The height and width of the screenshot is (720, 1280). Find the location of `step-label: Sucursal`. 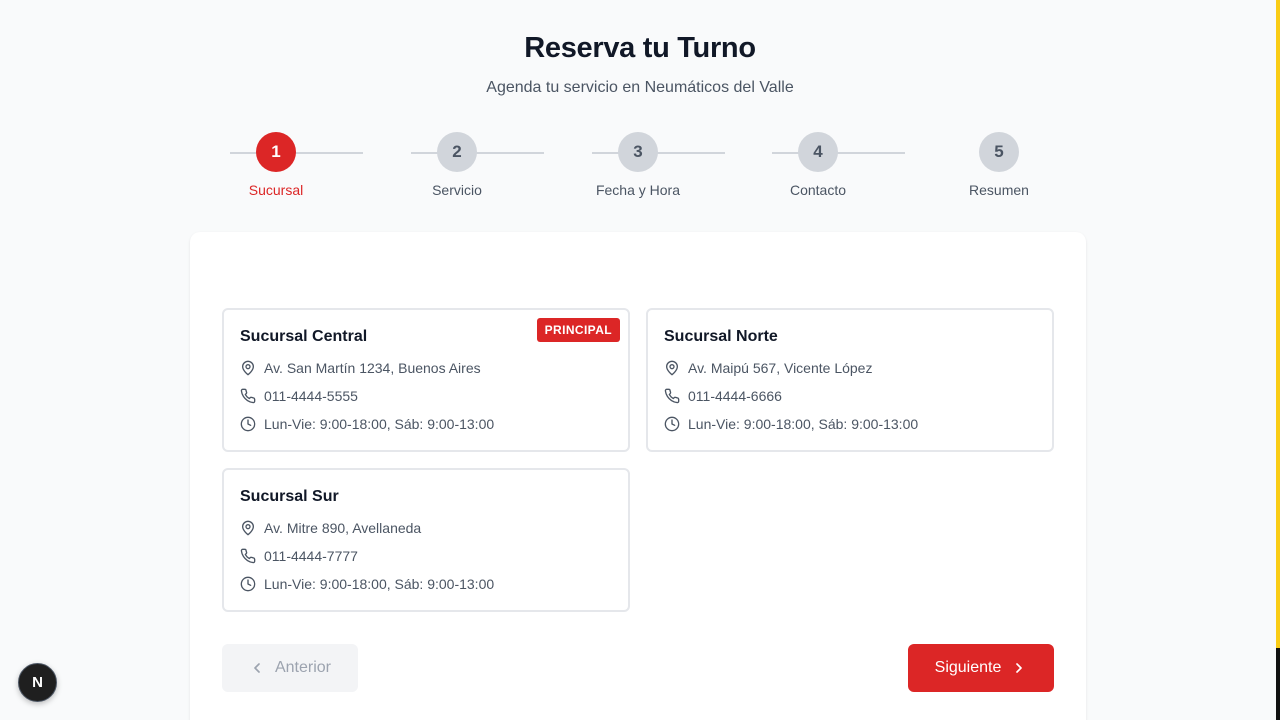

step-label: Sucursal is located at coordinates (276, 190).